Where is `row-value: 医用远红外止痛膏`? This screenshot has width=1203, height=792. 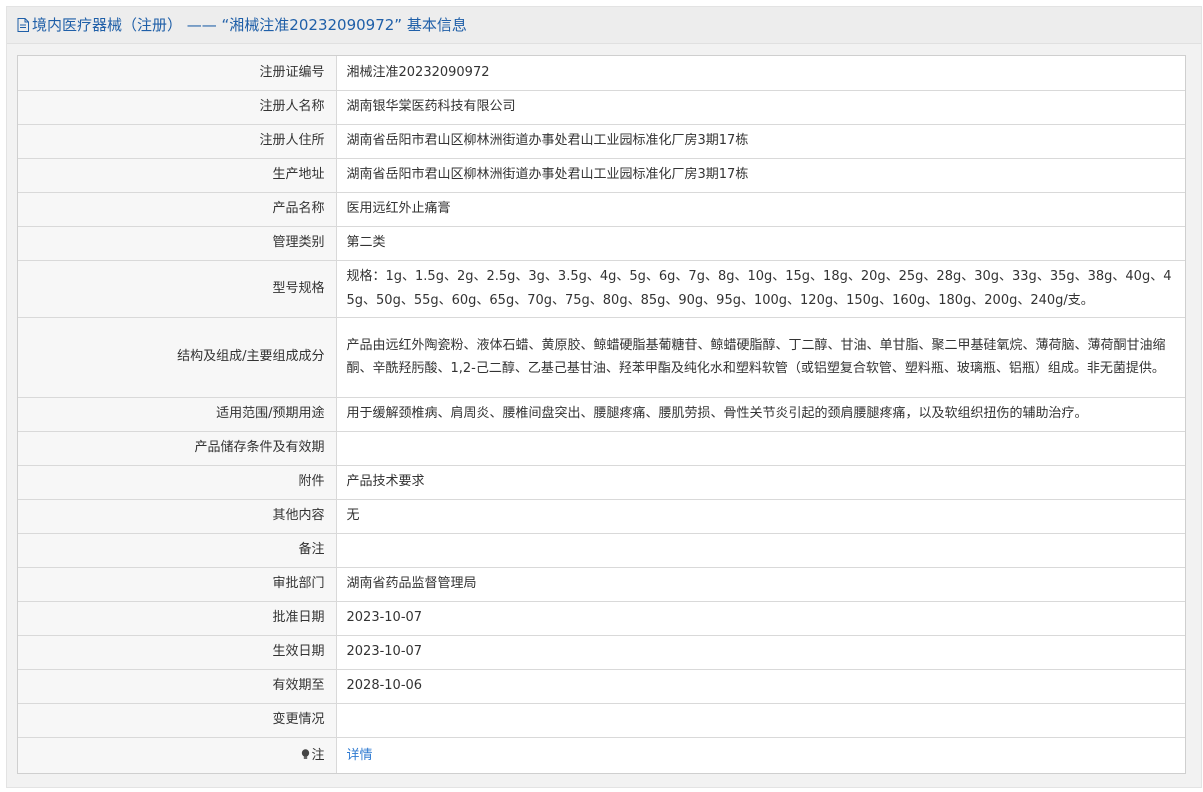
row-value: 医用远红外止痛膏 is located at coordinates (760, 209).